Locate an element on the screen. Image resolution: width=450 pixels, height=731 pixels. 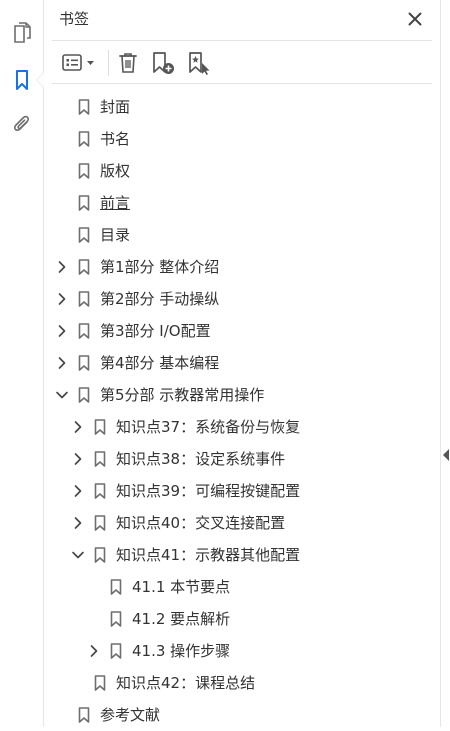
bookmark-item: 前言 is located at coordinates (242, 203).